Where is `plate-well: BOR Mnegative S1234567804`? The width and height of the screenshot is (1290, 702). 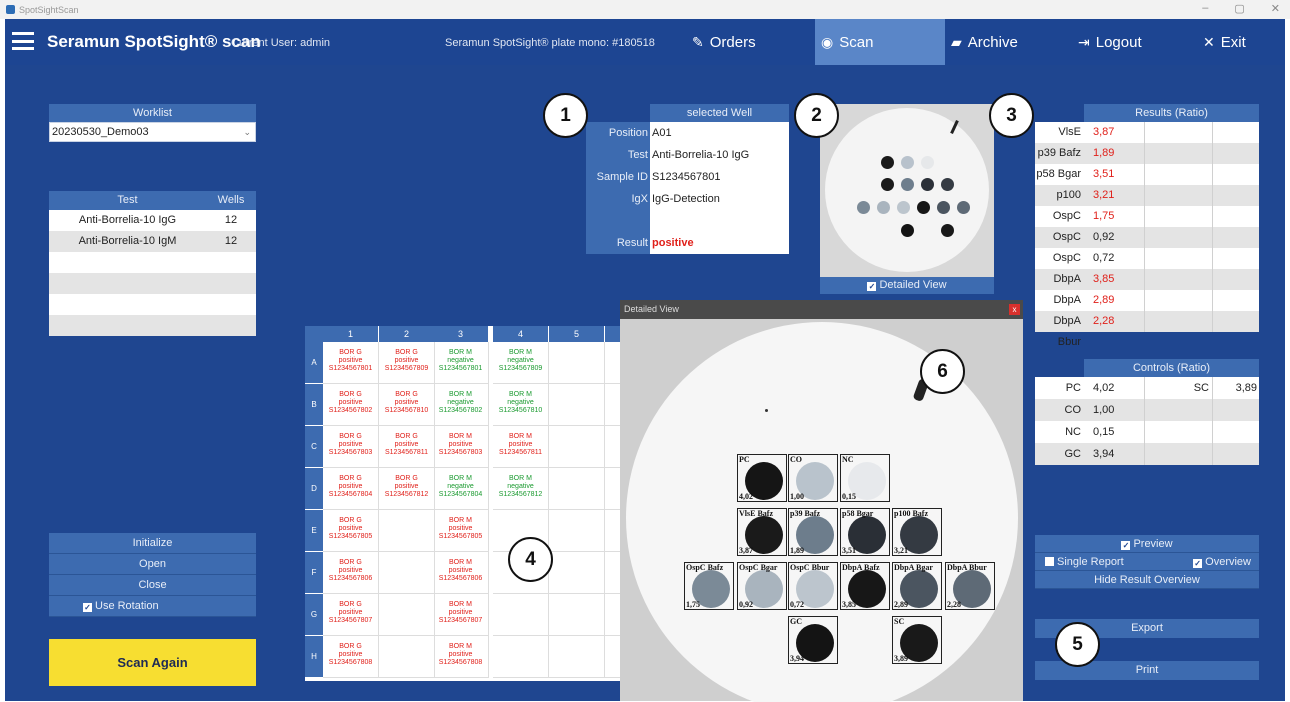
plate-well: BOR Mnegative S1234567804 is located at coordinates (461, 489).